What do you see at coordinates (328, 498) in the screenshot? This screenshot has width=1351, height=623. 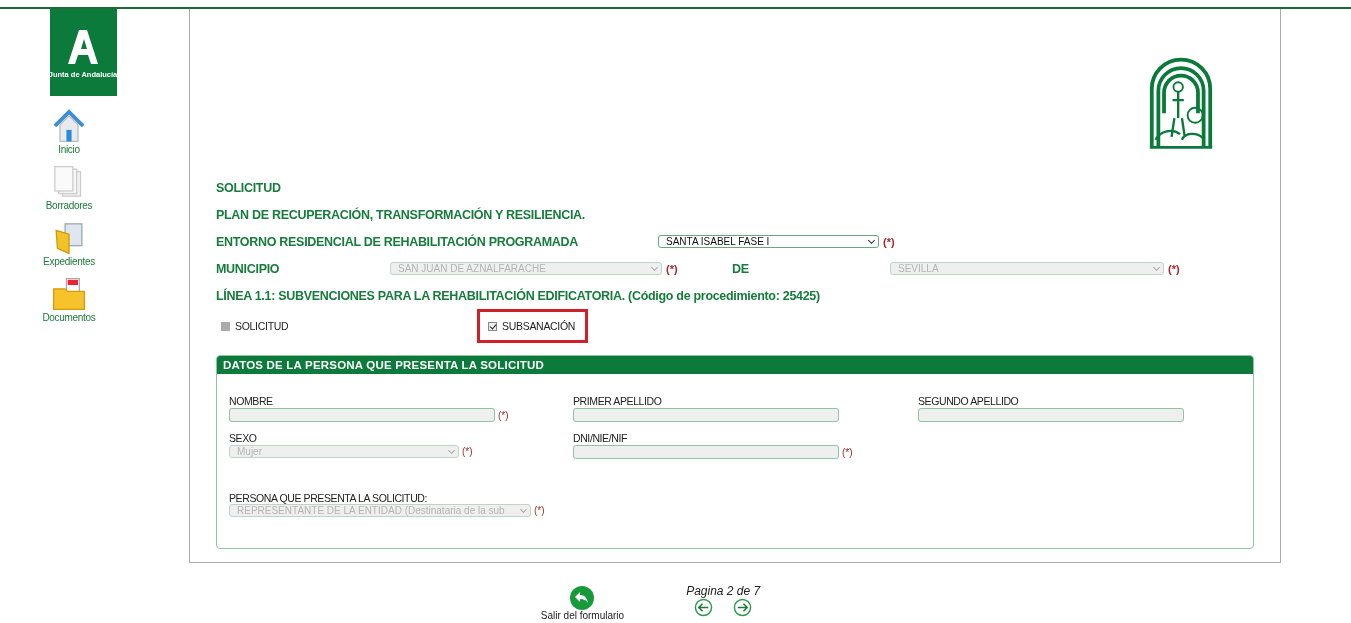 I see `field-label: PERSONA QUE PRESENTA LA SOLICITUD:` at bounding box center [328, 498].